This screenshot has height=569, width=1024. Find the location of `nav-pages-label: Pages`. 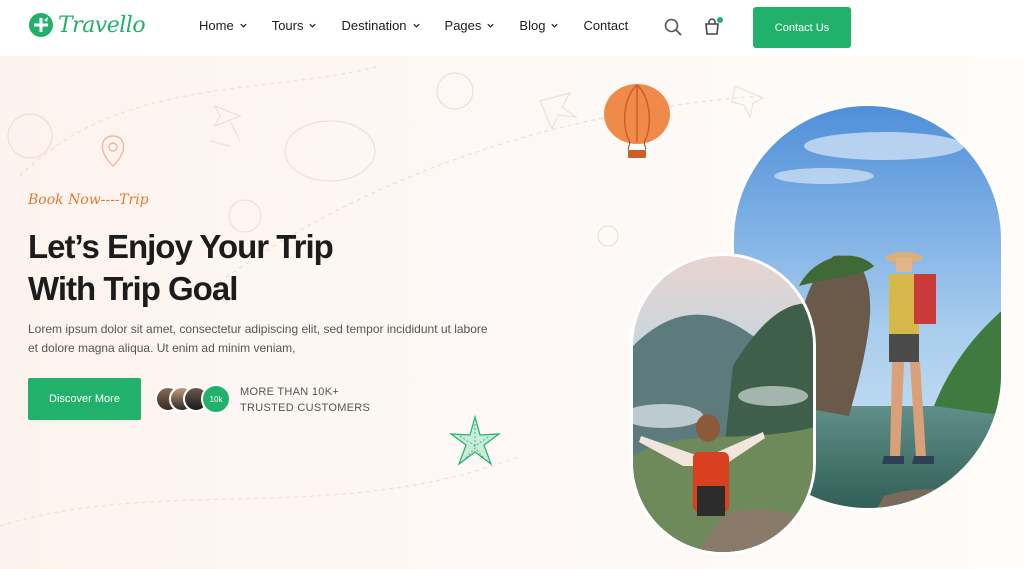

nav-pages-label: Pages is located at coordinates (463, 25).